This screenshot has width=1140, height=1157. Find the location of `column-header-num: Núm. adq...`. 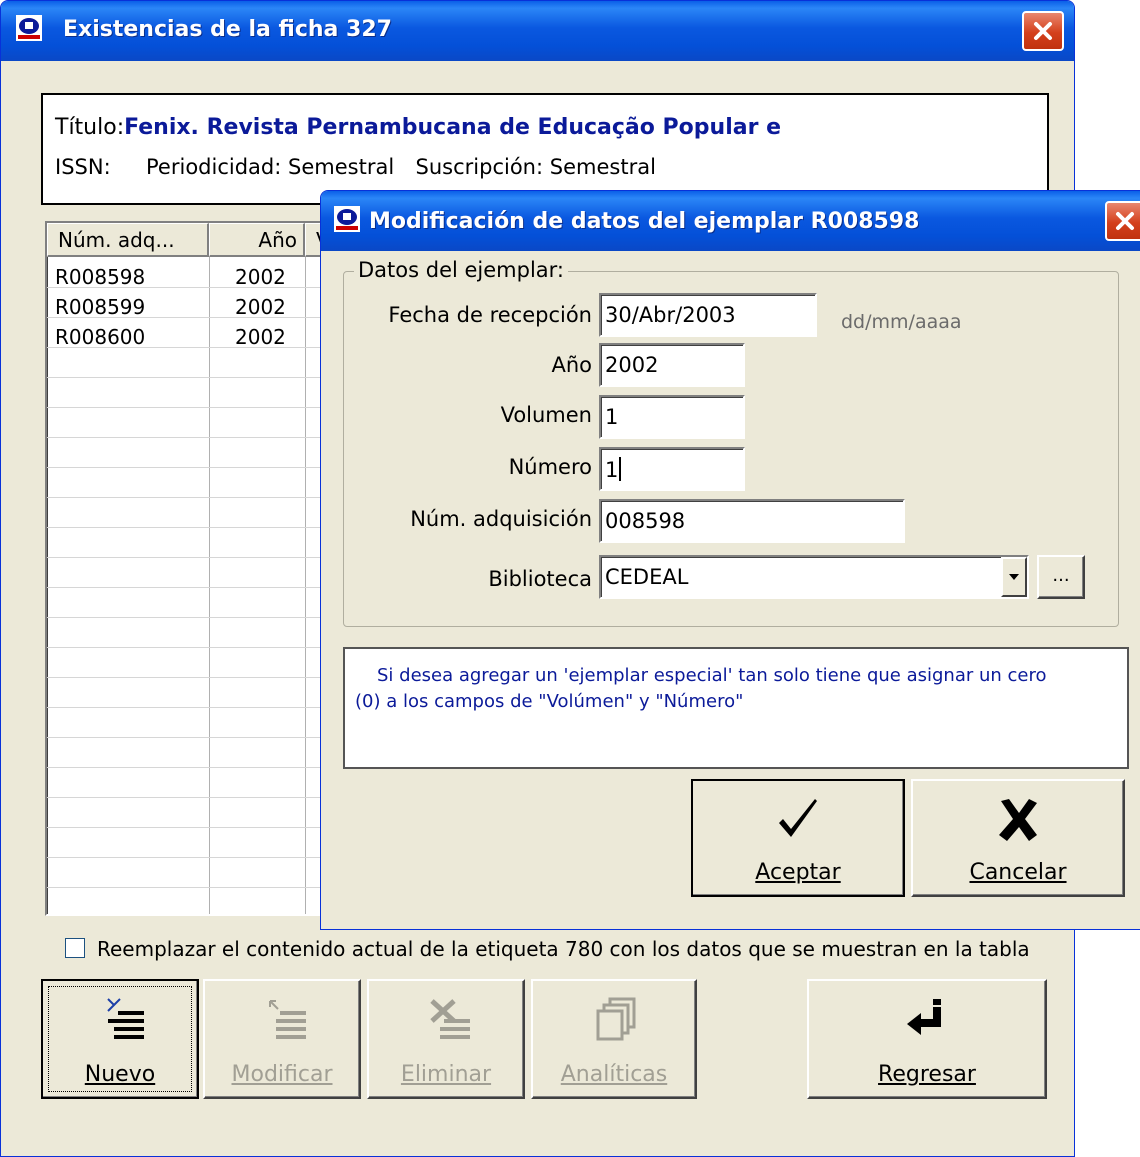

column-header-num: Núm. adq... is located at coordinates (128, 240).